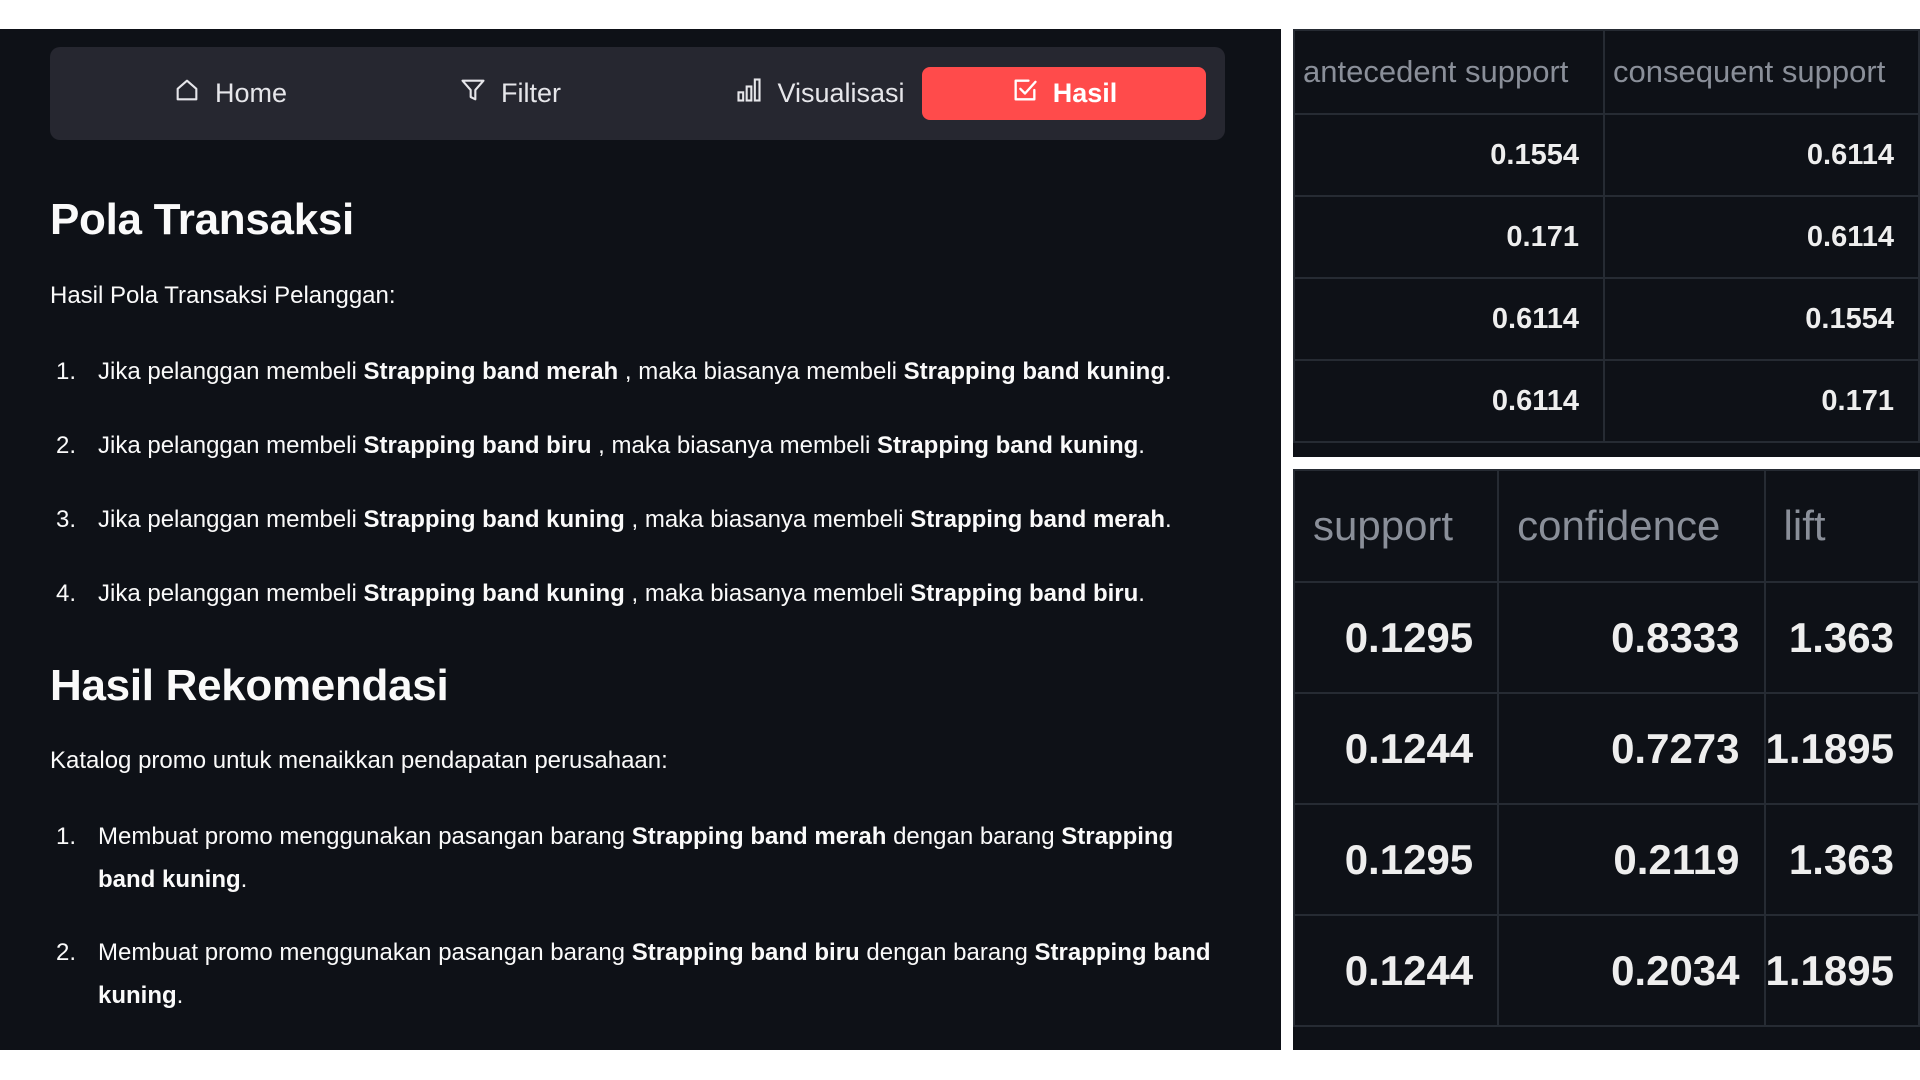 This screenshot has height=1080, width=1920. Describe the element at coordinates (841, 93) in the screenshot. I see `nav-visualisasi-label: Visualisasi` at that location.